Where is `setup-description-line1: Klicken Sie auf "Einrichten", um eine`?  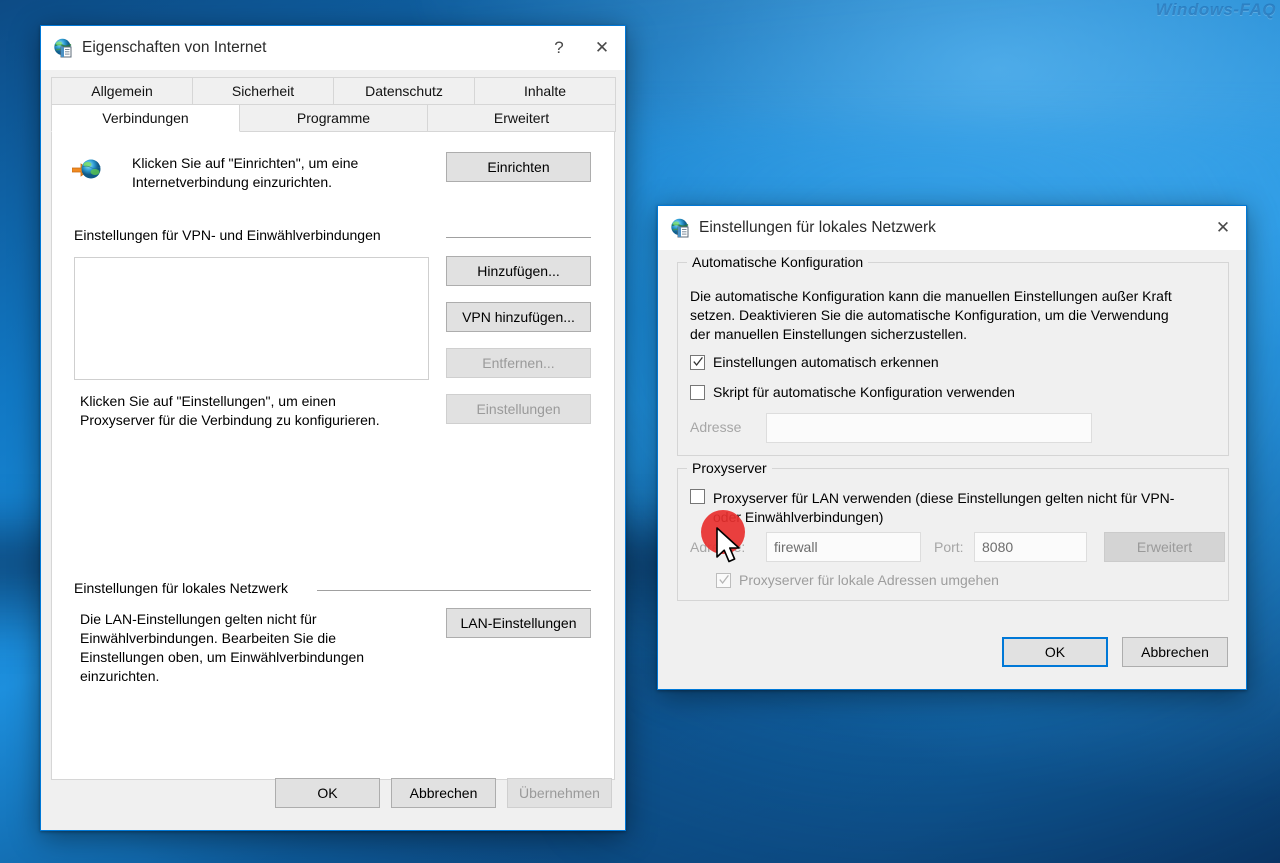
setup-description-line1: Klicken Sie auf "Einrichten", um eine is located at coordinates (245, 163).